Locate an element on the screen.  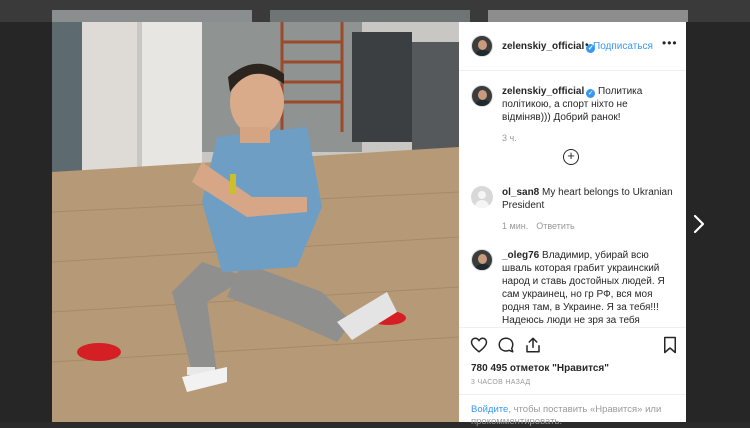
post-timestamp: 3 ЧАСОВ НАЗАД is located at coordinates (500, 382).